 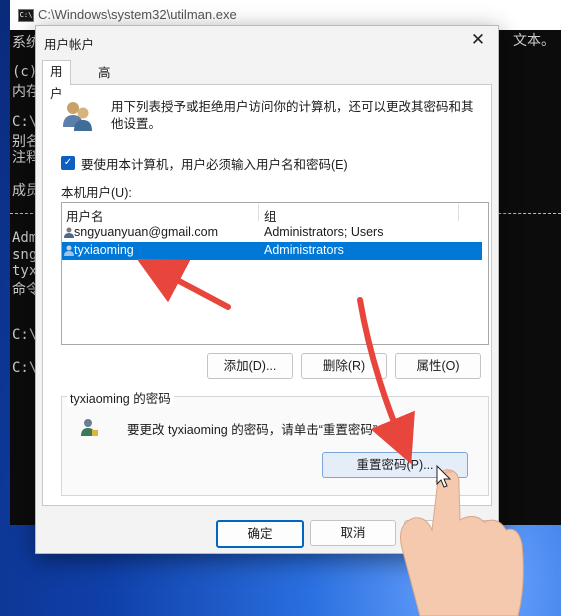 What do you see at coordinates (214, 163) in the screenshot?
I see `require-login-label: 要使用本计算机，用户必须输入用户名和密码(E)` at bounding box center [214, 163].